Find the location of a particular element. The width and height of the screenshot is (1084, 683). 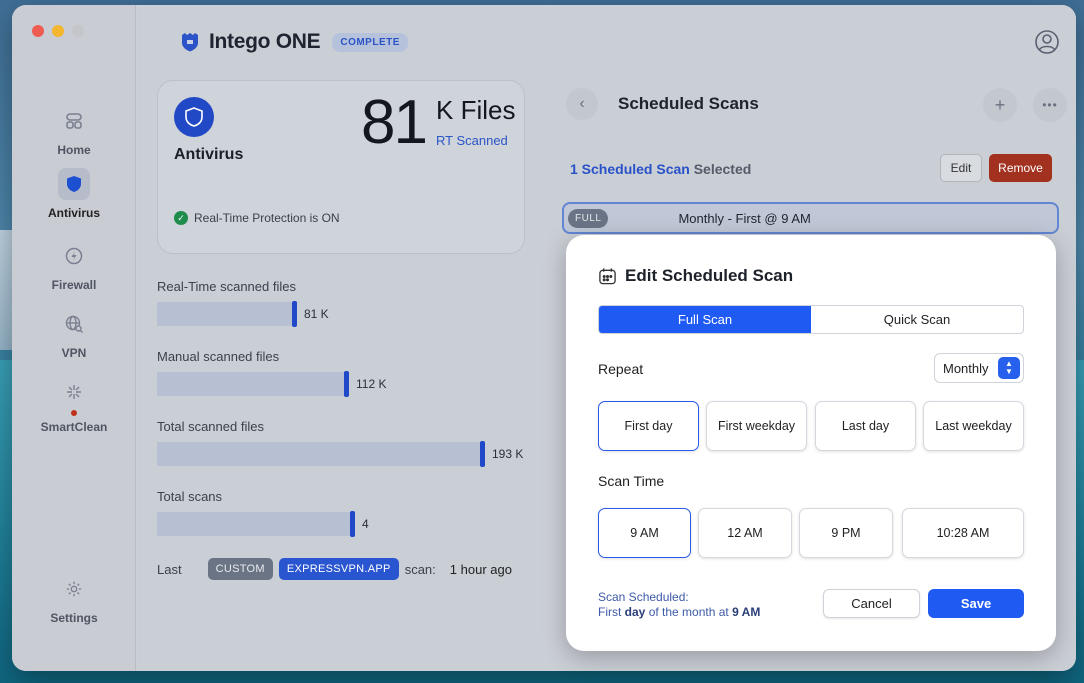

sidebar-item-antivirus: Antivirus is located at coordinates (74, 194).